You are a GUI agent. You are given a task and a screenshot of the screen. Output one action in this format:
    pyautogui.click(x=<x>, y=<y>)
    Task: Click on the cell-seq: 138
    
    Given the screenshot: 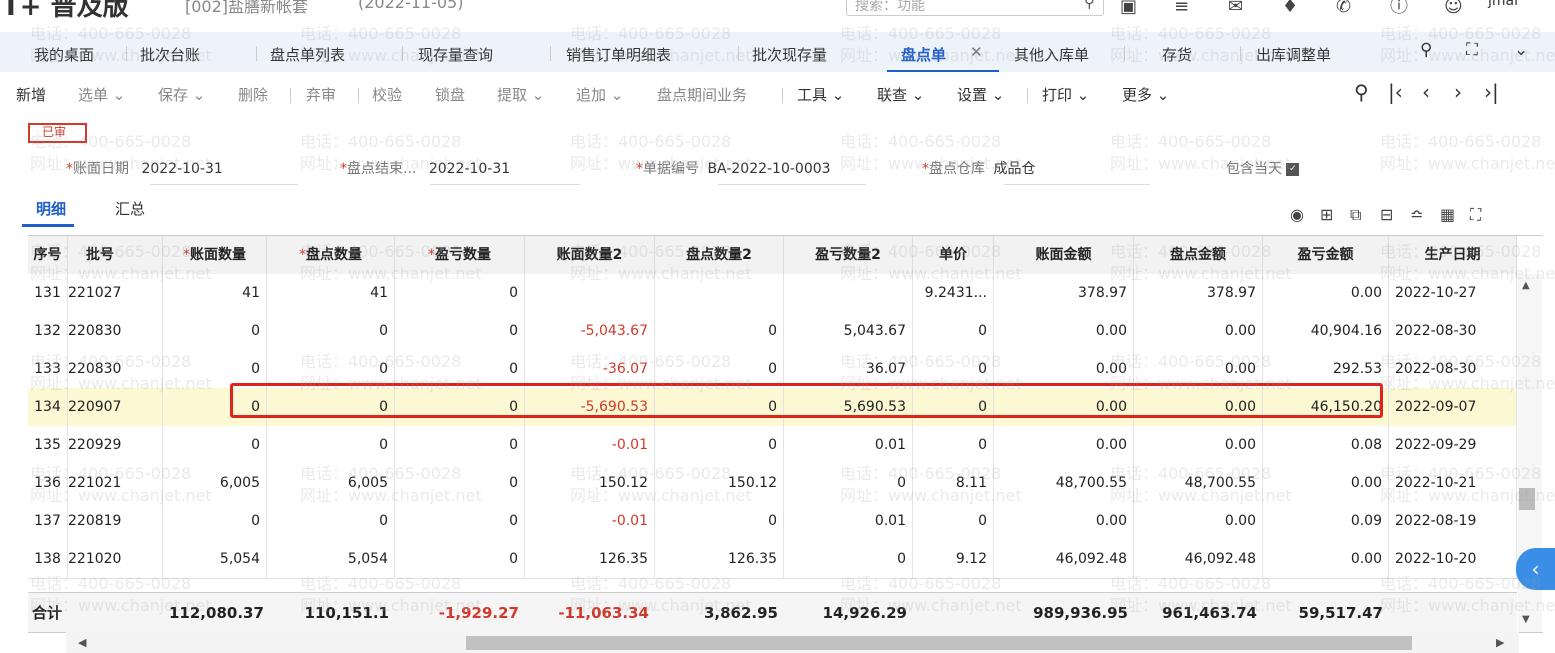 What is the action you would take?
    pyautogui.click(x=48, y=559)
    